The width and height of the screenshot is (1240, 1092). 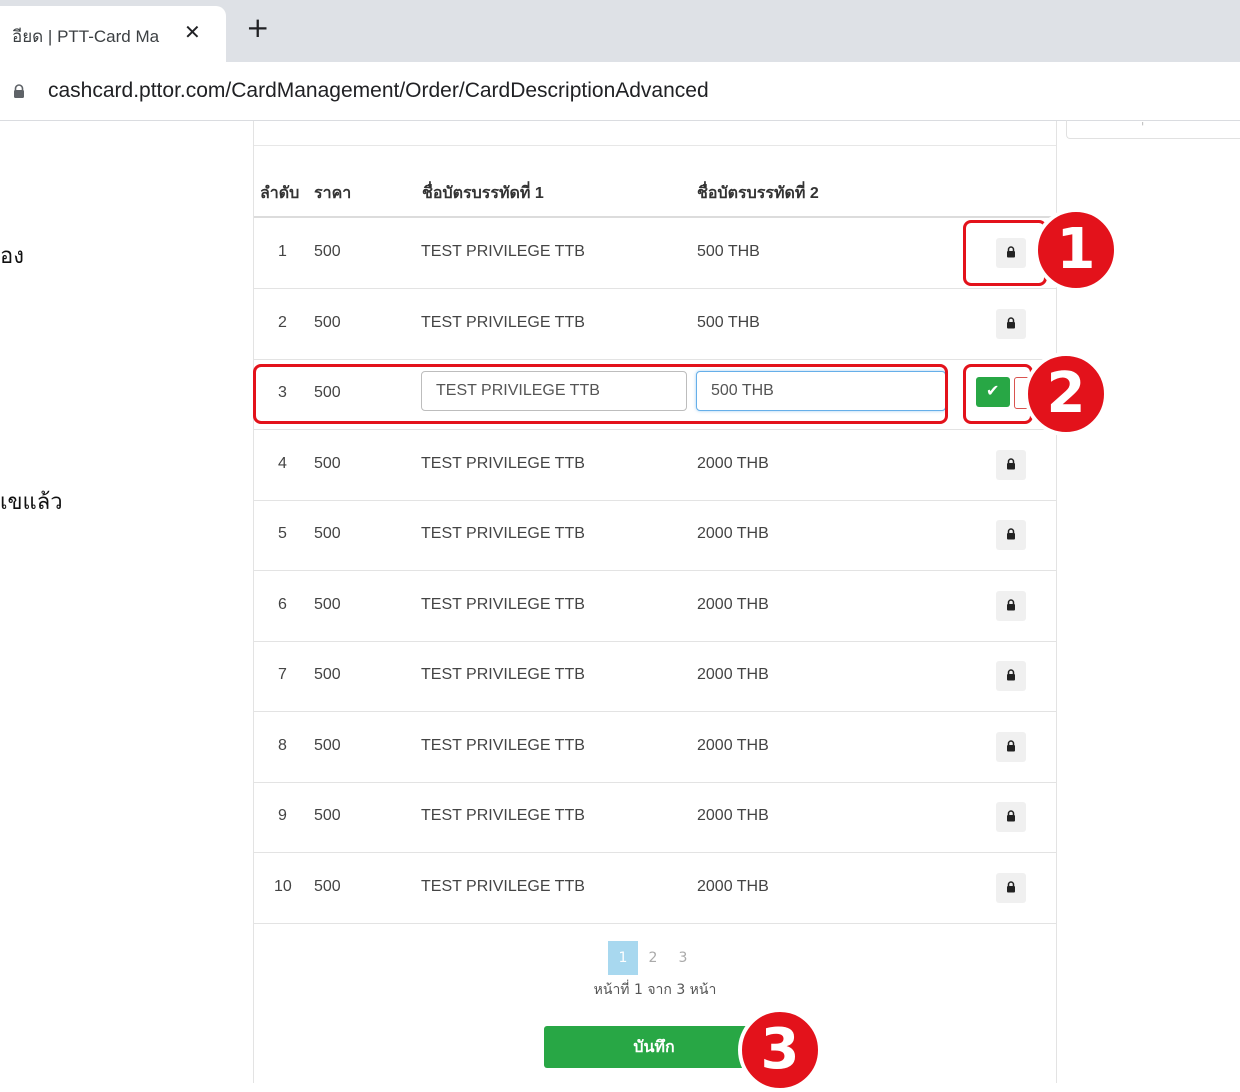 What do you see at coordinates (654, 1047) in the screenshot?
I see `save-button: บันทึก` at bounding box center [654, 1047].